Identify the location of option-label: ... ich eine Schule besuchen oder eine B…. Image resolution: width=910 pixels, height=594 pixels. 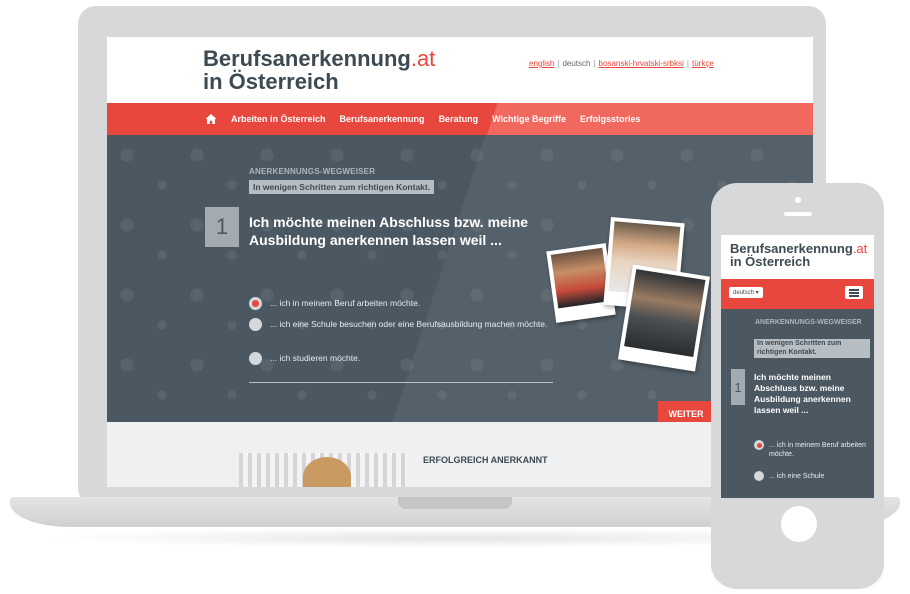
(409, 324).